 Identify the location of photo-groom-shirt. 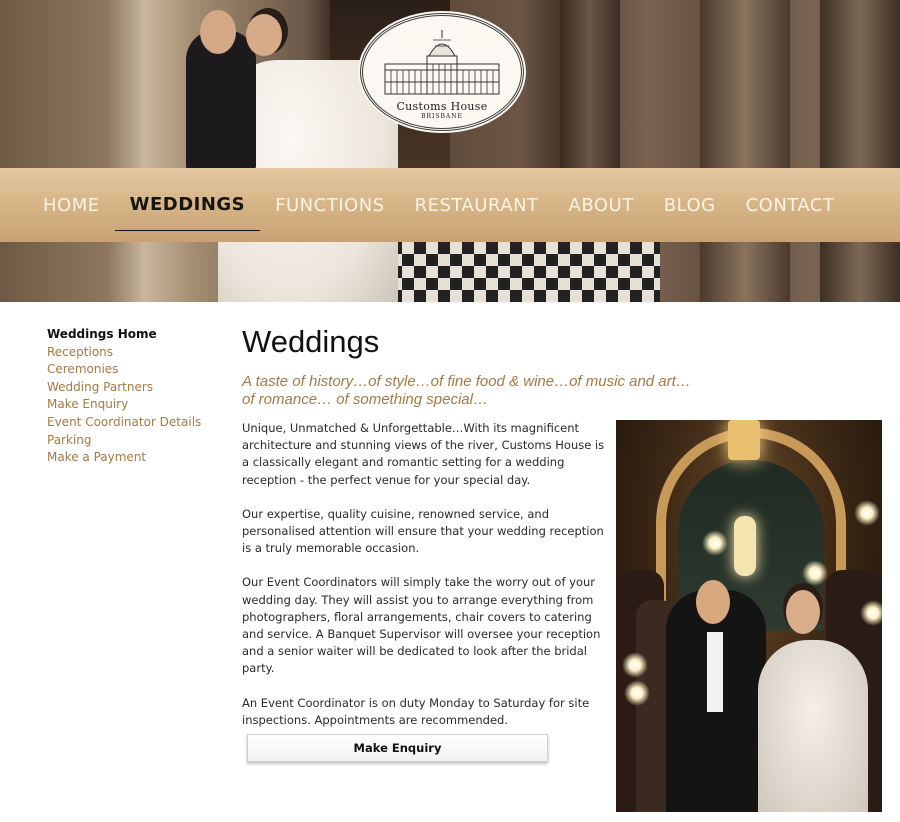
(715, 672).